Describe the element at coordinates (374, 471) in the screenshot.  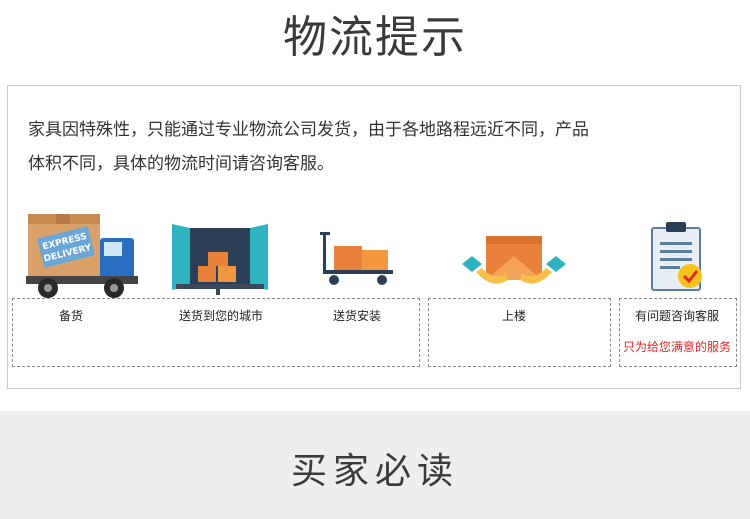
I see `section-title-buyer-notice: 买家必读` at that location.